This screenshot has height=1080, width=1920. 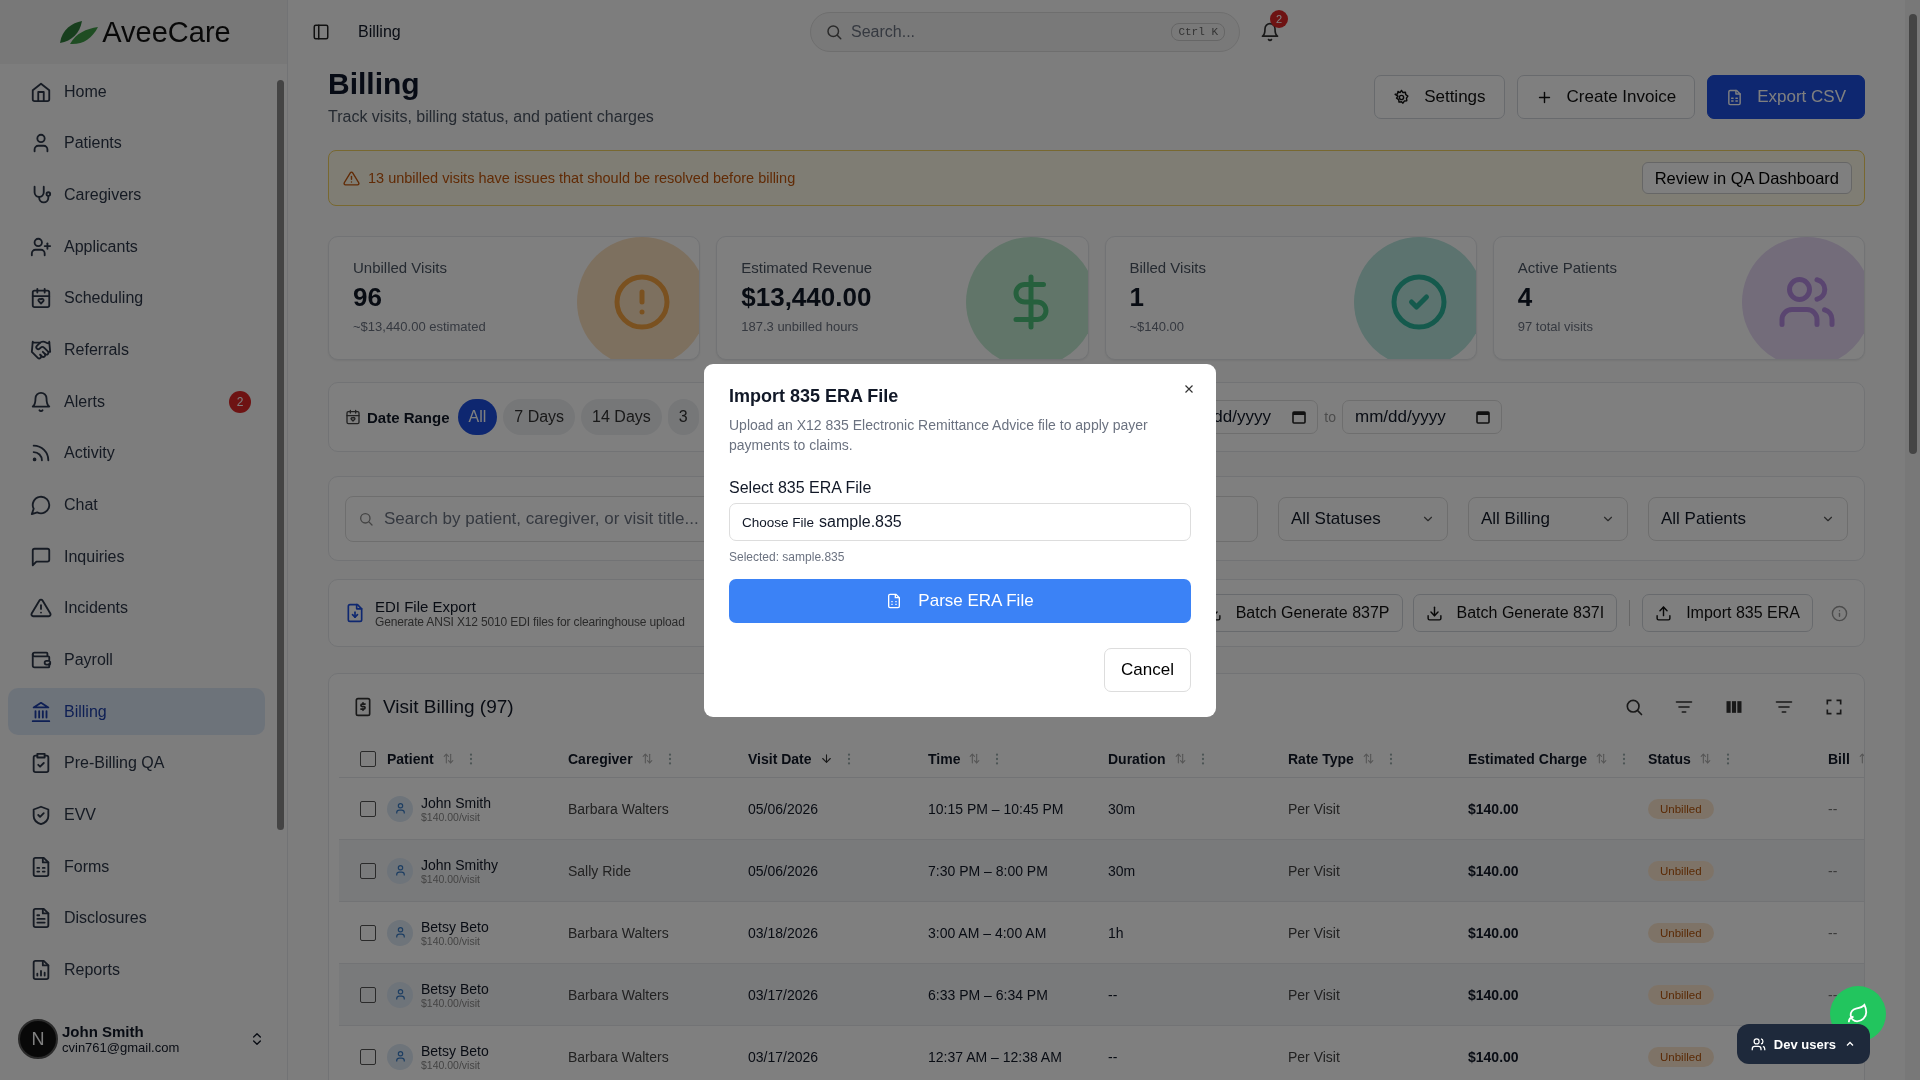 I want to click on edi-button: Batch Generate 837I, so click(x=1515, y=613).